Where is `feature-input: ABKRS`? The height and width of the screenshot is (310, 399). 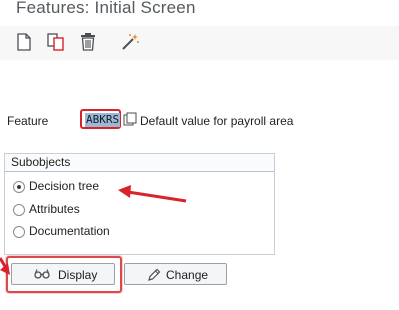 feature-input: ABKRS is located at coordinates (100, 119).